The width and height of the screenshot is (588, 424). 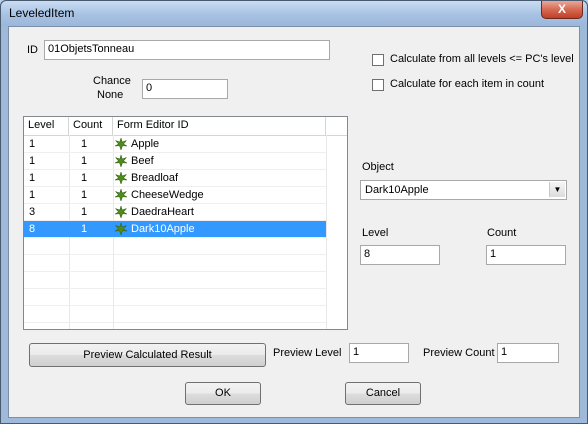 What do you see at coordinates (147, 355) in the screenshot?
I see `preview-calculated-result-button: Preview Calculated Result` at bounding box center [147, 355].